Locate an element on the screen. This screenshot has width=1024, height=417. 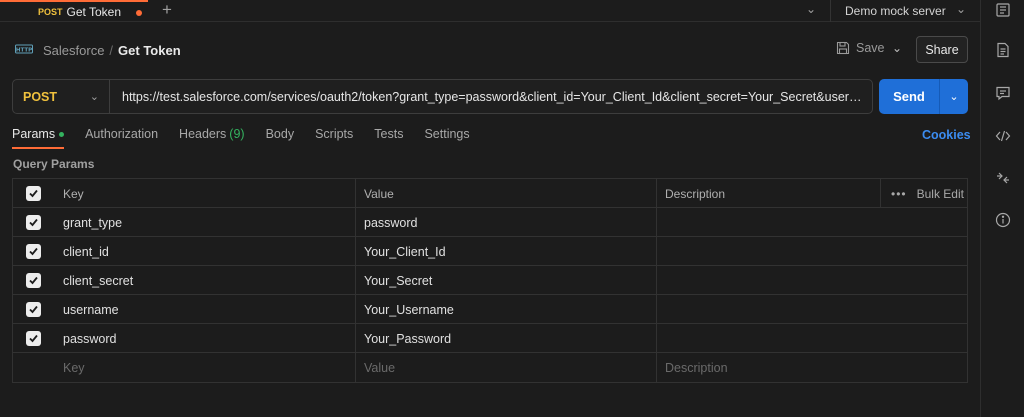
comments-icon is located at coordinates (1003, 93).